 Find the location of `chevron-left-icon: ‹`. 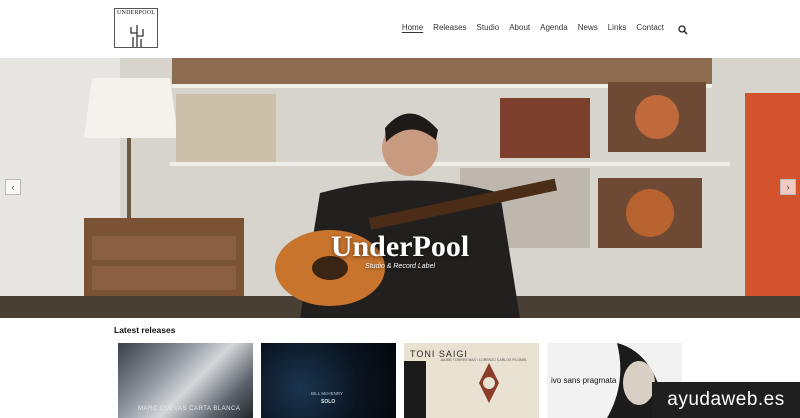

chevron-left-icon: ‹ is located at coordinates (13, 187).